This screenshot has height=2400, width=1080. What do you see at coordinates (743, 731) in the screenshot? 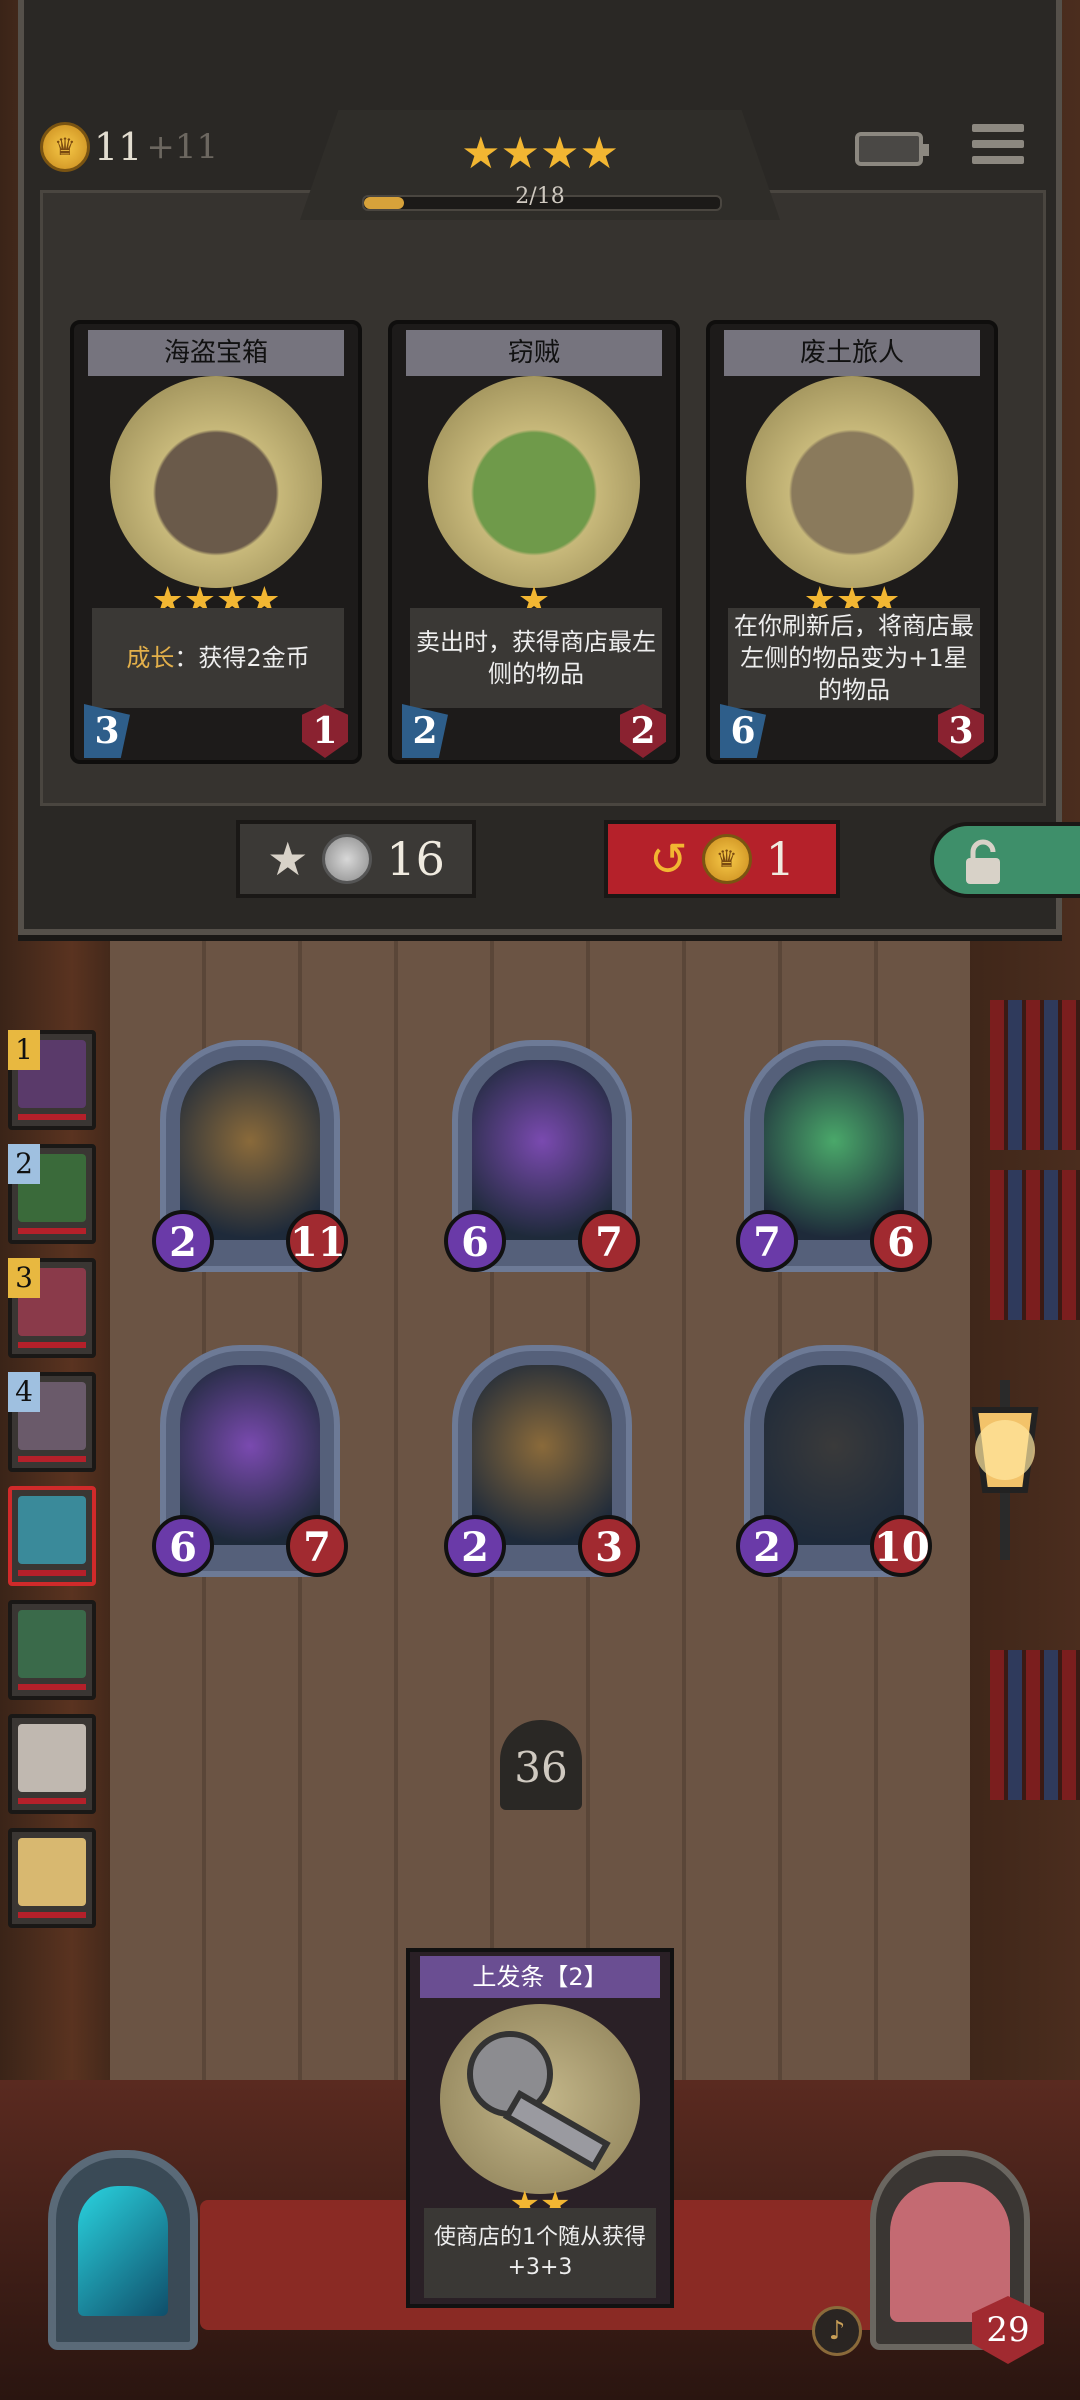
I see `card-attack: 6` at bounding box center [743, 731].